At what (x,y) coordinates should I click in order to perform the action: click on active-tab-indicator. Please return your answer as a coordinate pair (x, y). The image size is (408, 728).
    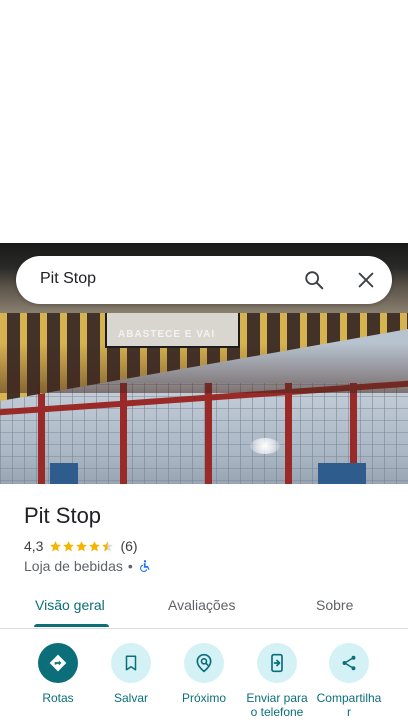
    Looking at the image, I should click on (71, 625).